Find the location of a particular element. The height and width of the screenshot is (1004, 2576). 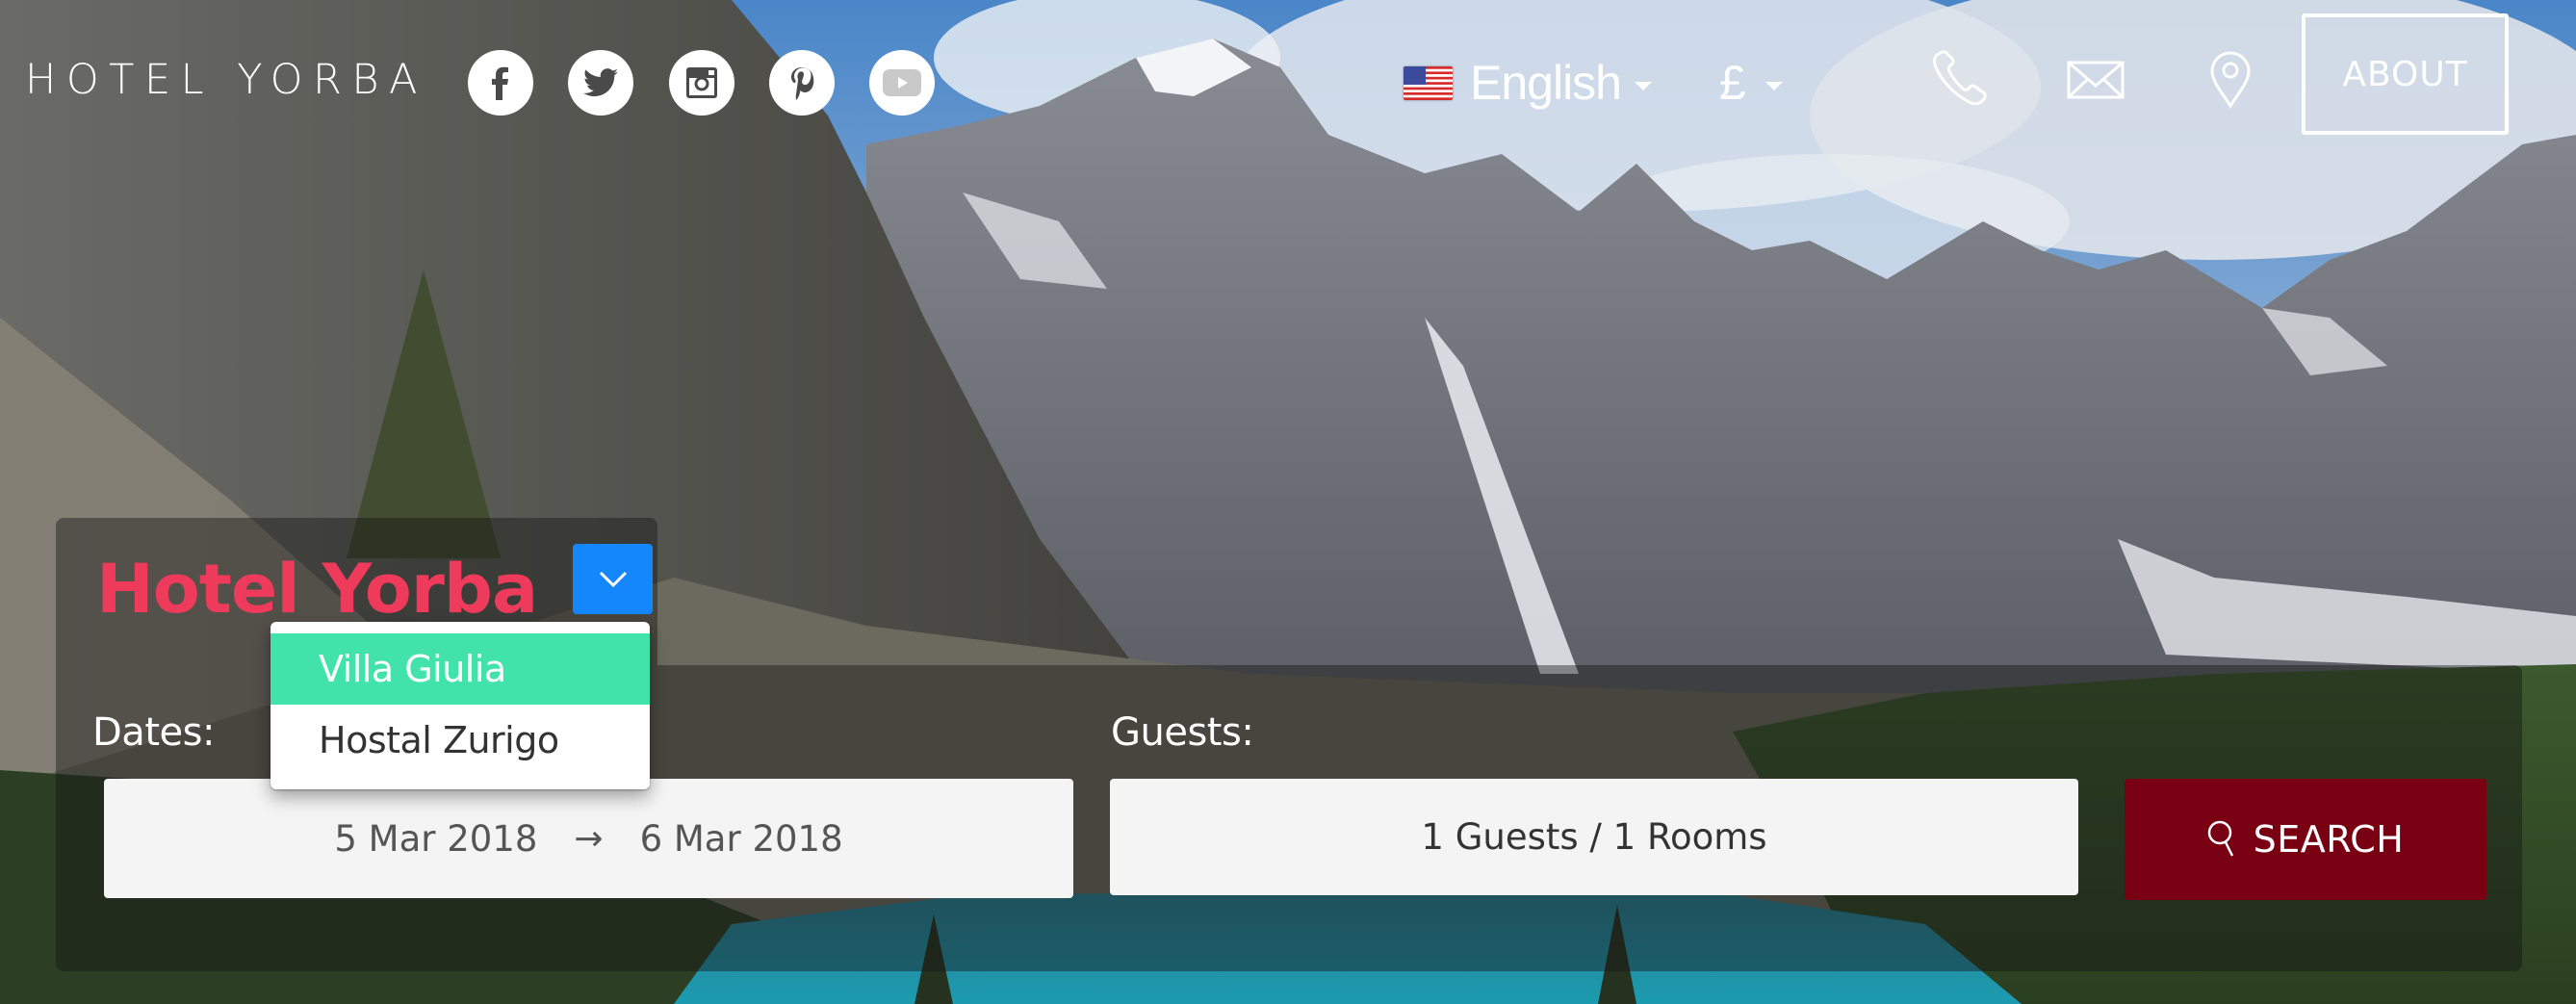

us-flag-icon is located at coordinates (1429, 82).